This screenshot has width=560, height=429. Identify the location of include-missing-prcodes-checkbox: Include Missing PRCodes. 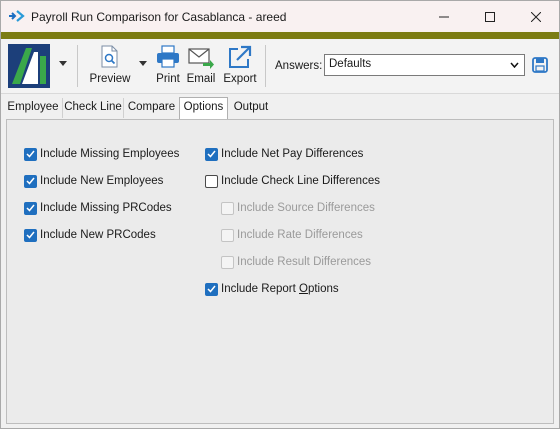
(98, 208).